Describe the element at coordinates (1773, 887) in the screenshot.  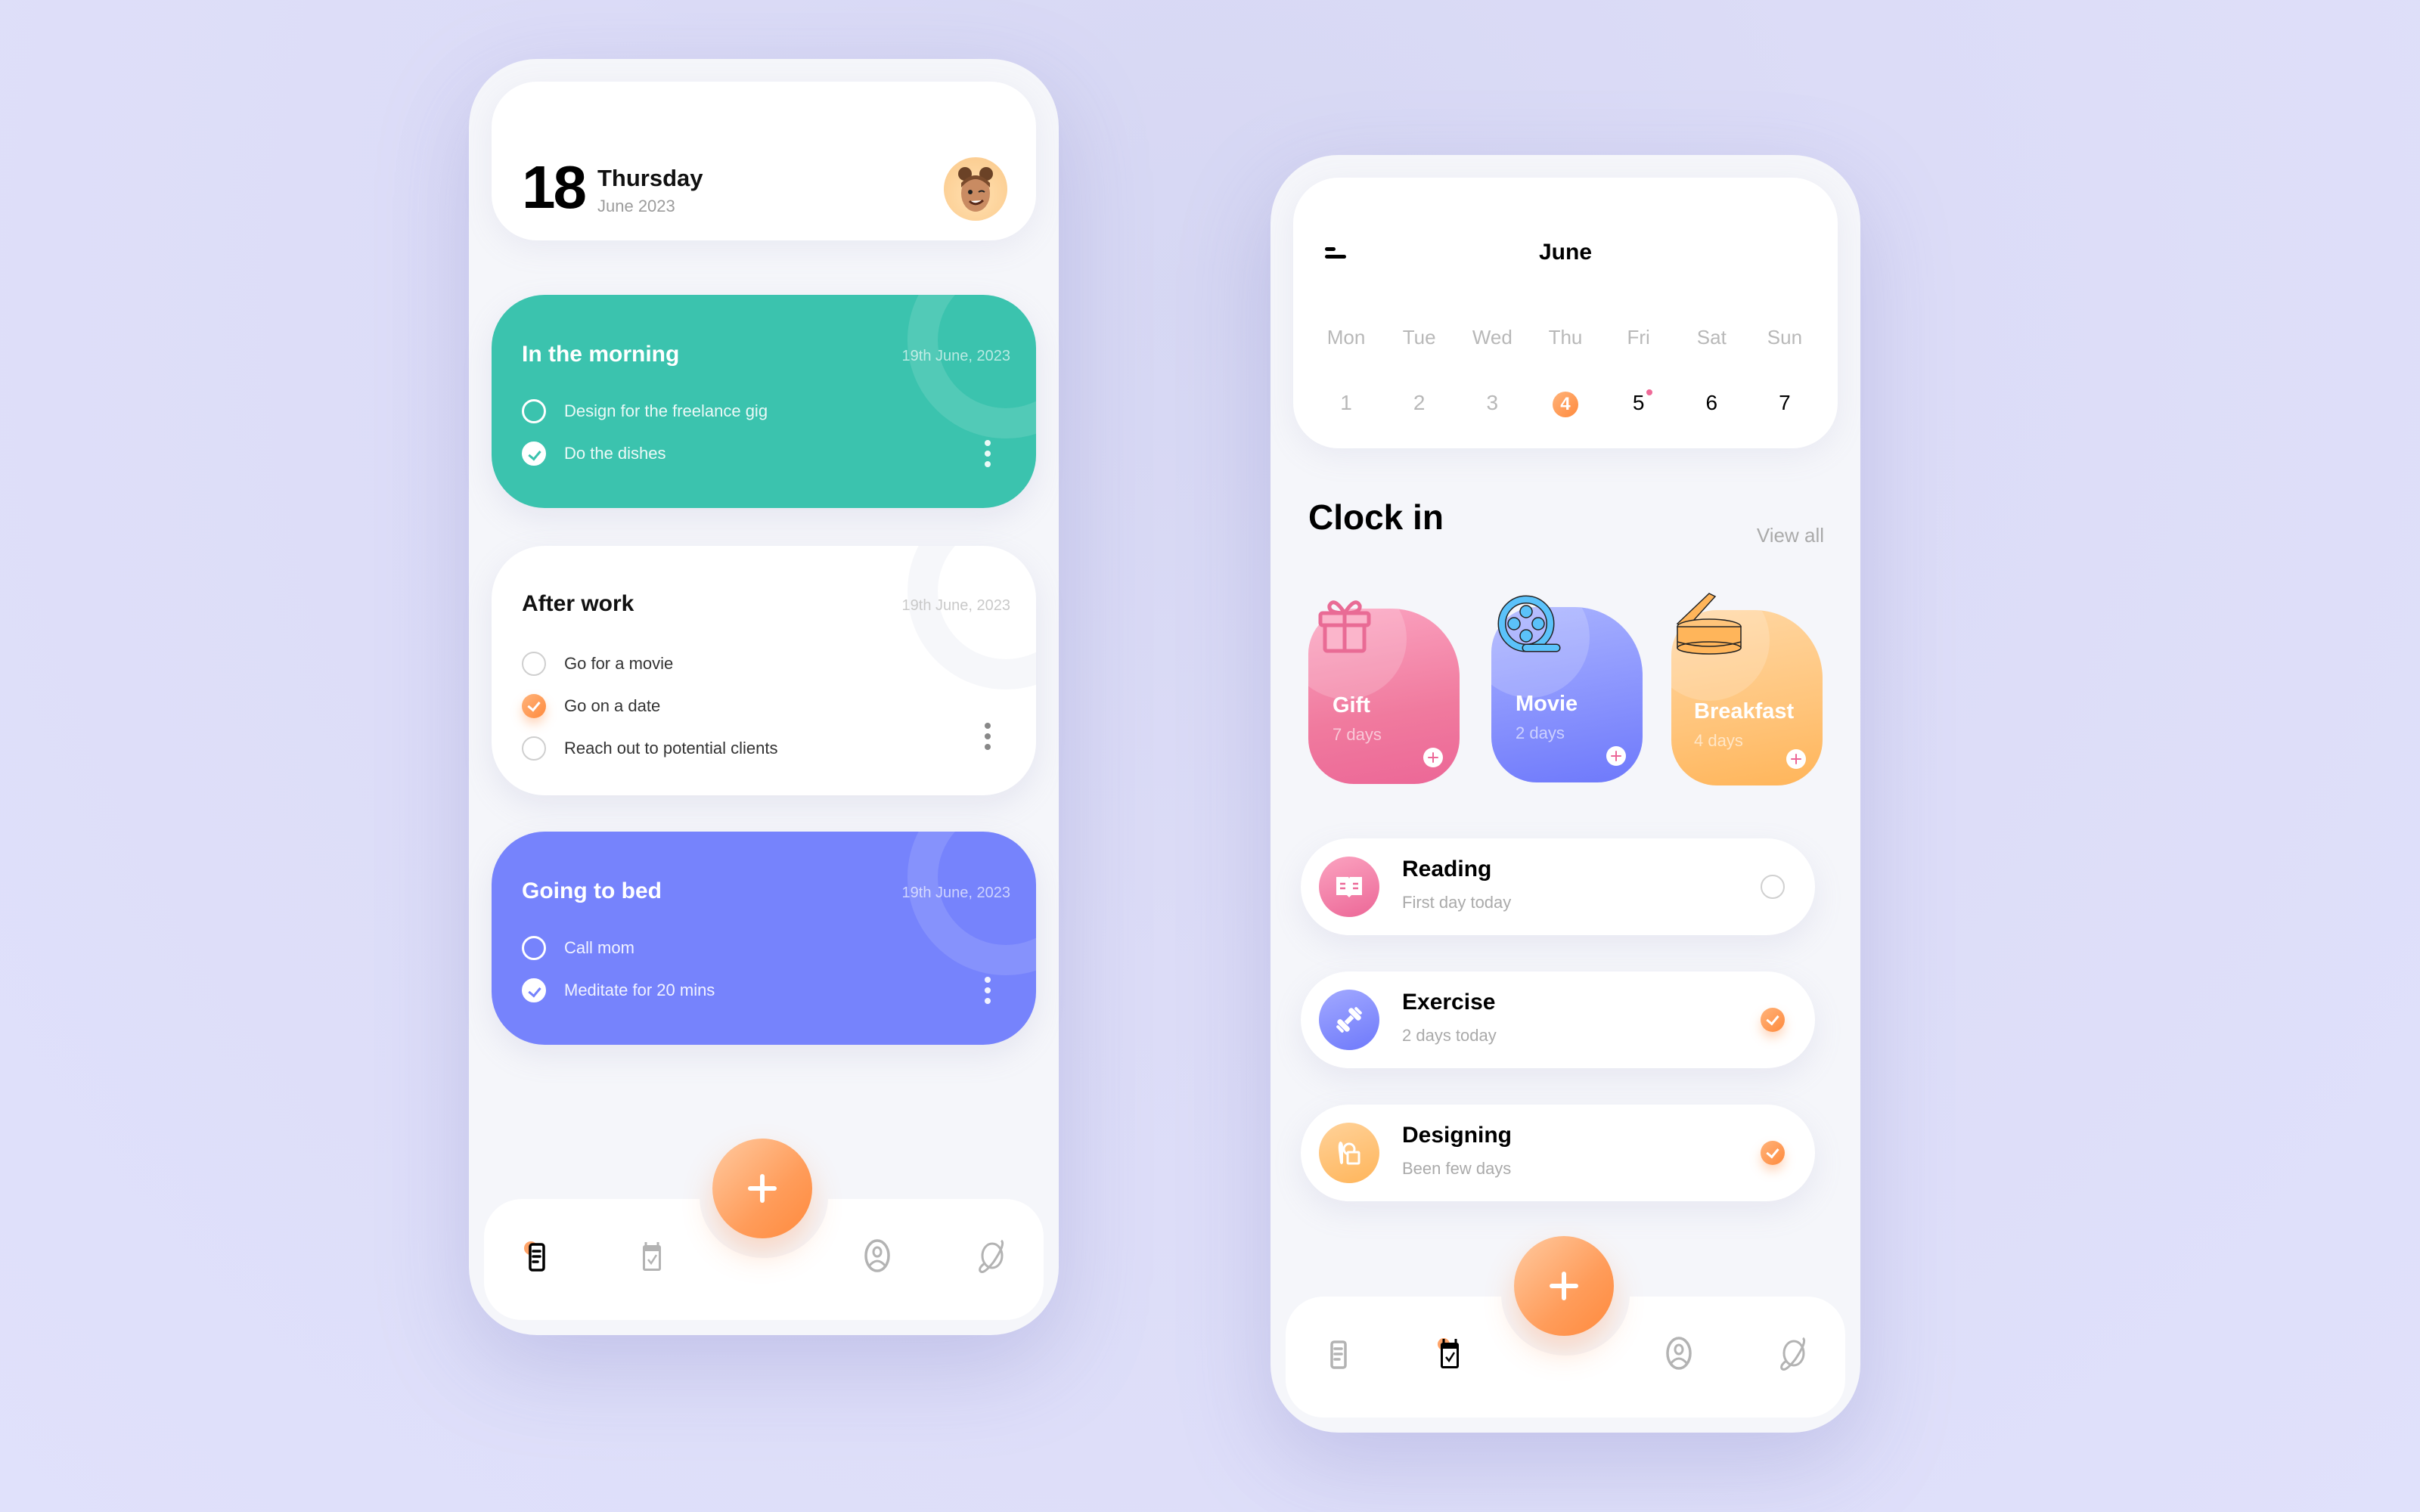
I see `habit-checkbox` at that location.